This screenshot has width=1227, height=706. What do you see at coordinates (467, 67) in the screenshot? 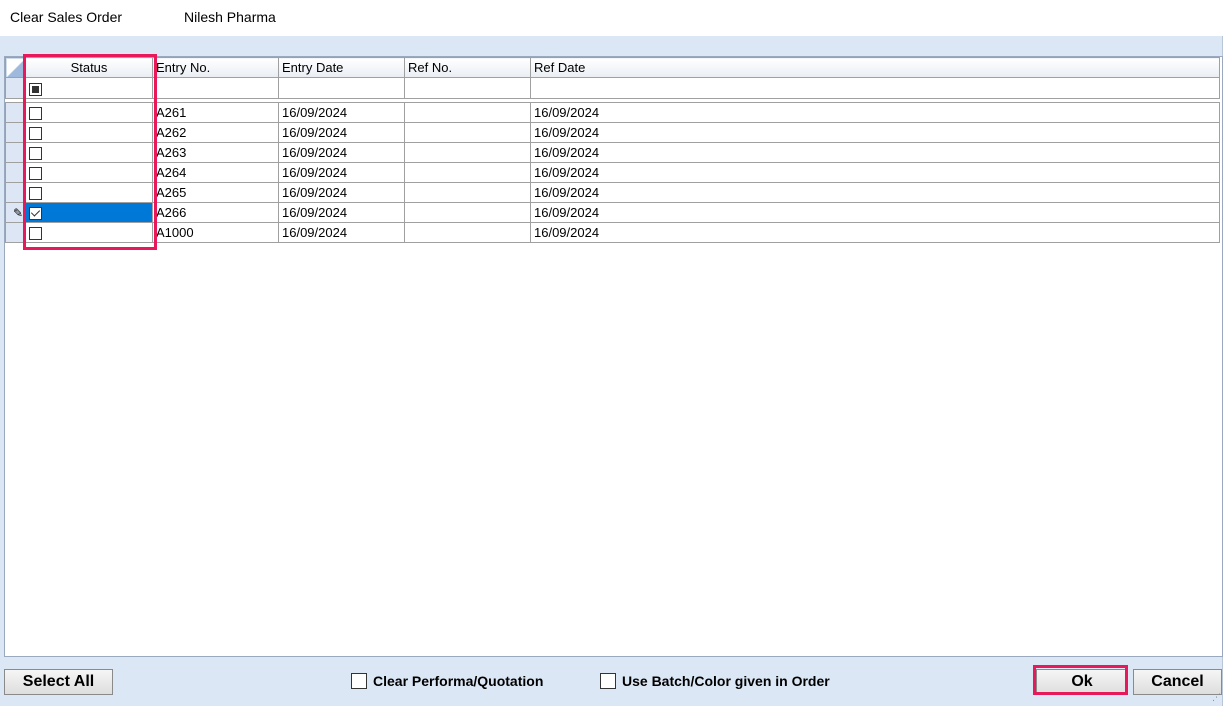
I see `column-header-ref-no: Ref No.` at bounding box center [467, 67].